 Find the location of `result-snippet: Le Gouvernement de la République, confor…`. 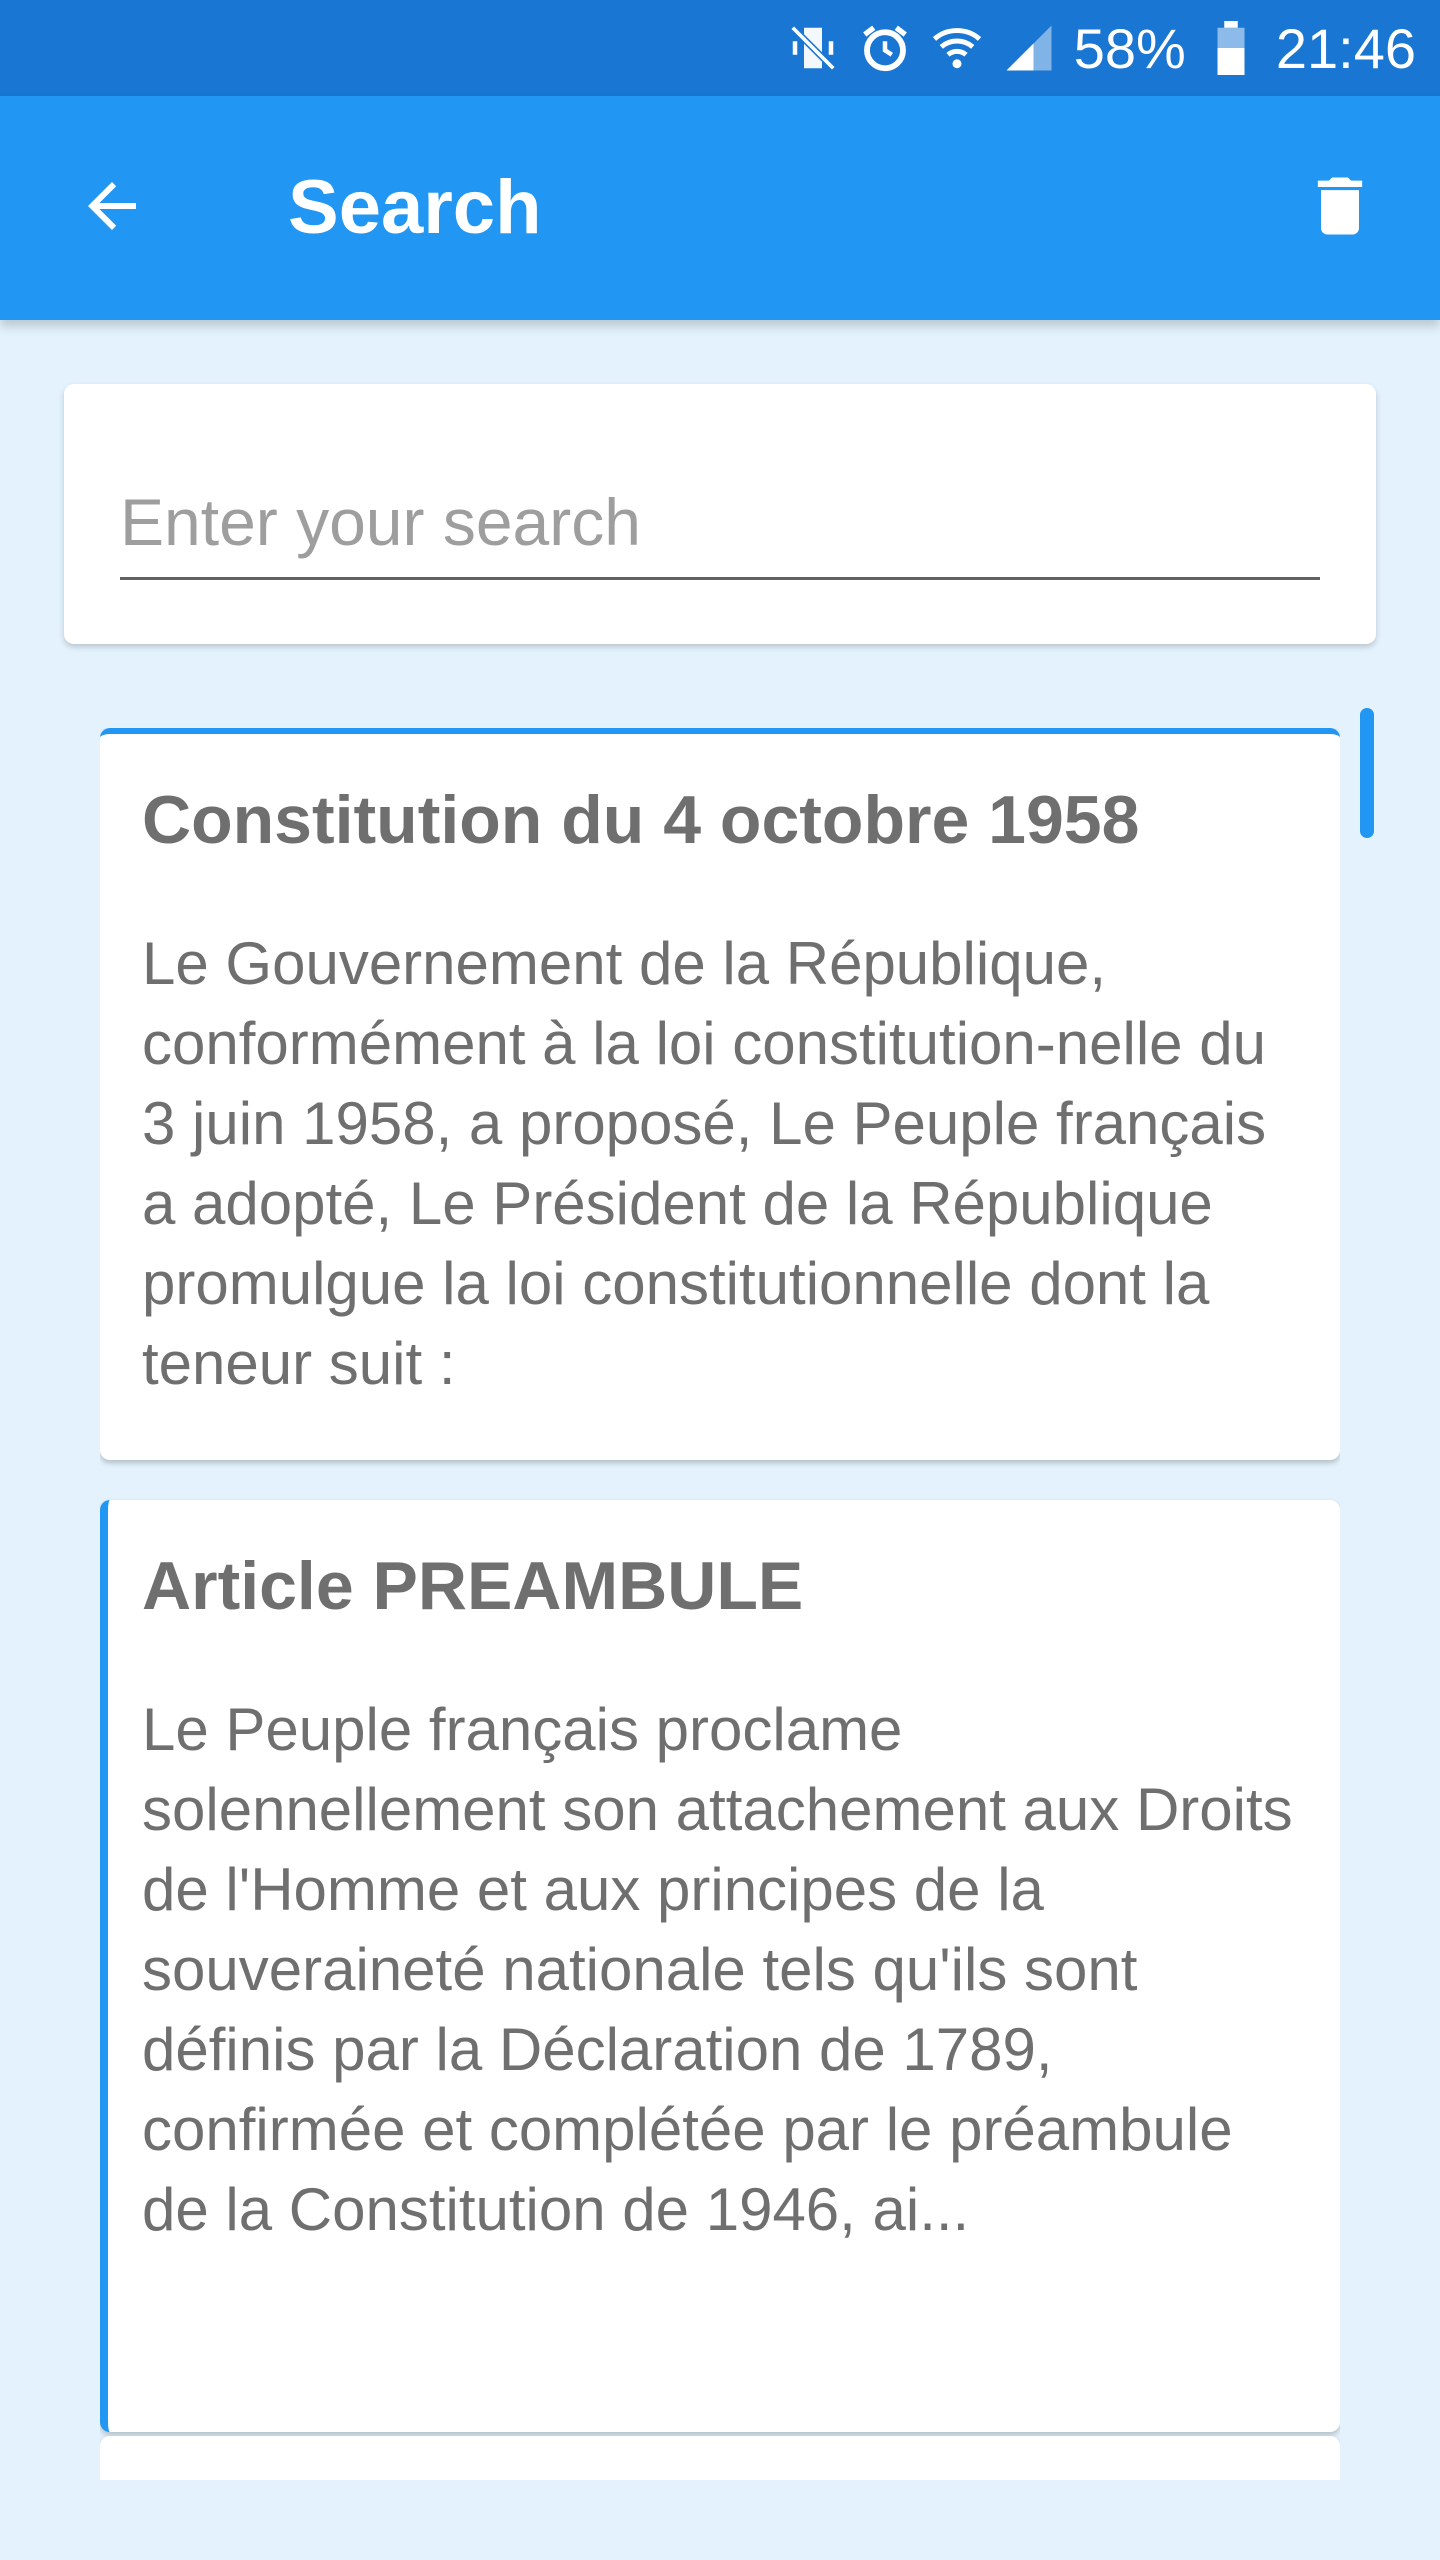

result-snippet: Le Gouvernement de la République, confor… is located at coordinates (704, 1163).